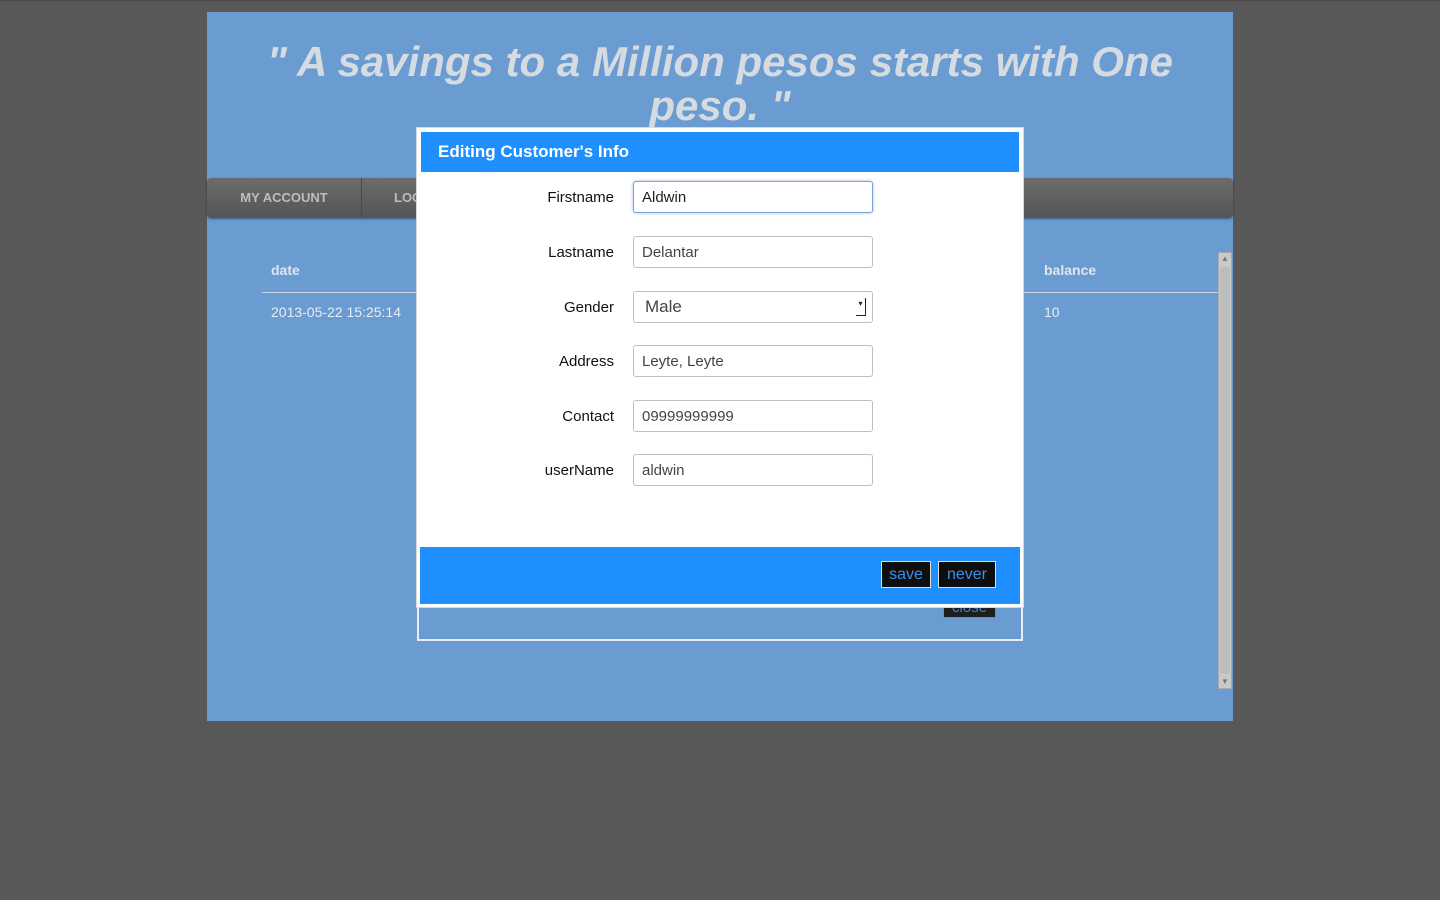  Describe the element at coordinates (753, 307) in the screenshot. I see `gender-select: Male ▾` at that location.